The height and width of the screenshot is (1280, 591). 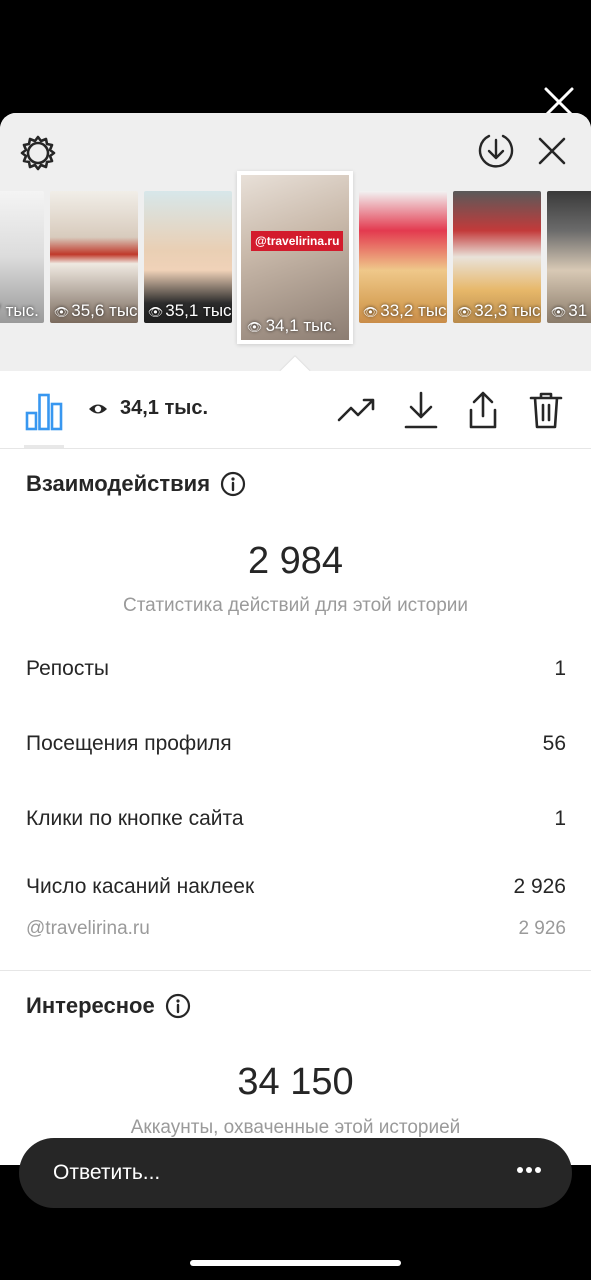 What do you see at coordinates (421, 410) in the screenshot?
I see `download-icon` at bounding box center [421, 410].